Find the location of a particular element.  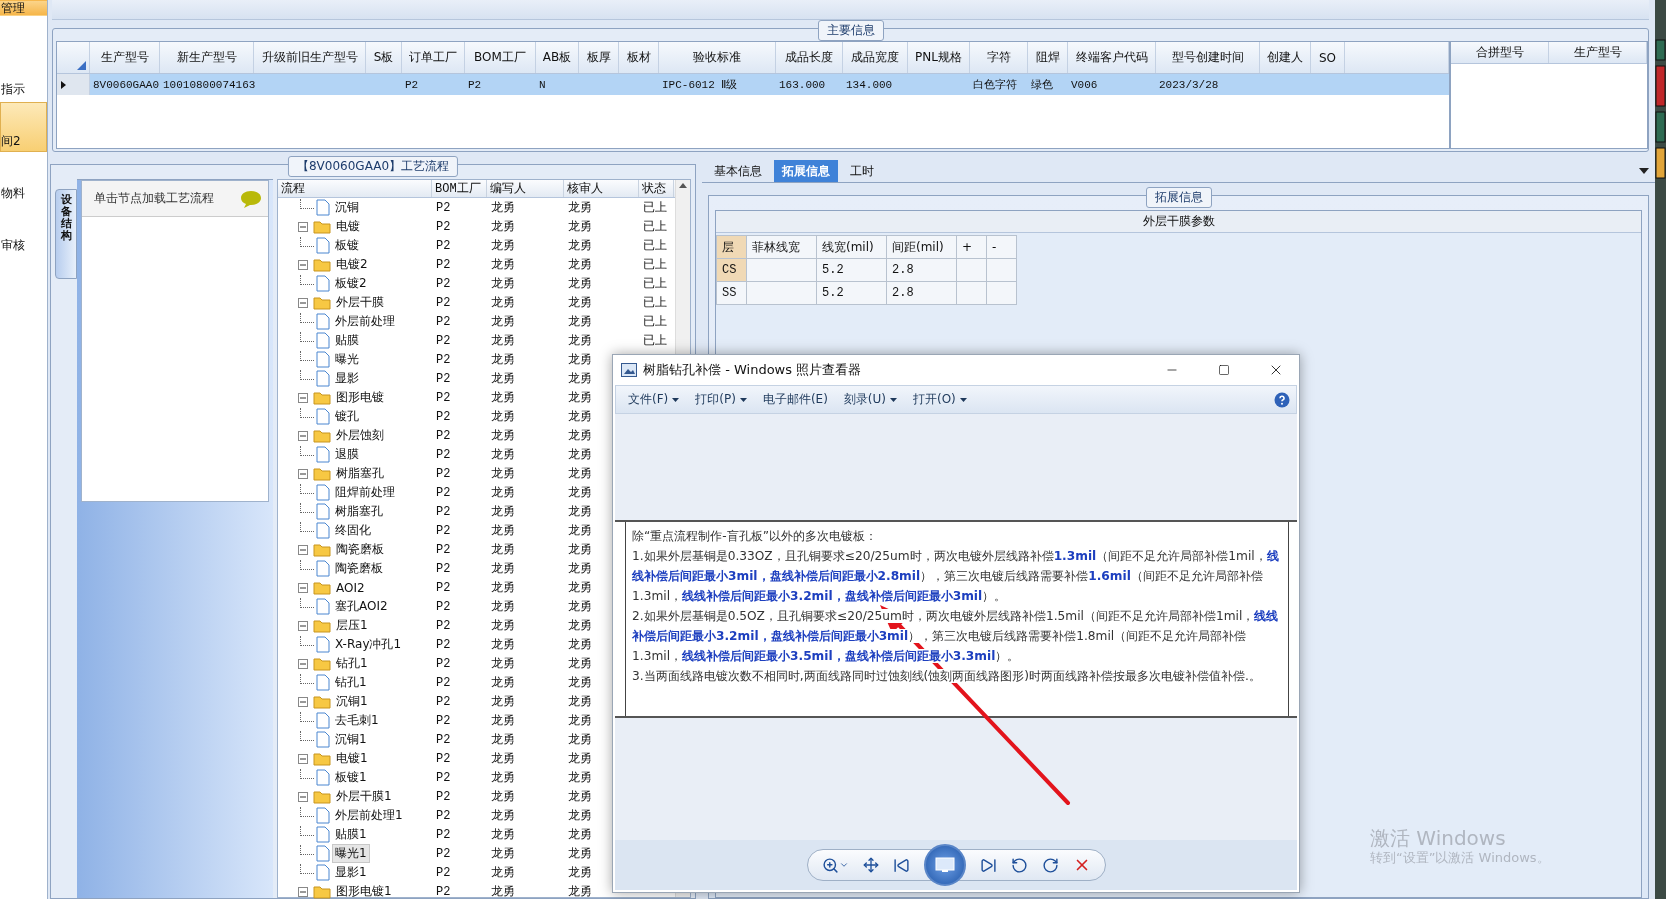

sidebar-item: 审核 is located at coordinates (23, 231).